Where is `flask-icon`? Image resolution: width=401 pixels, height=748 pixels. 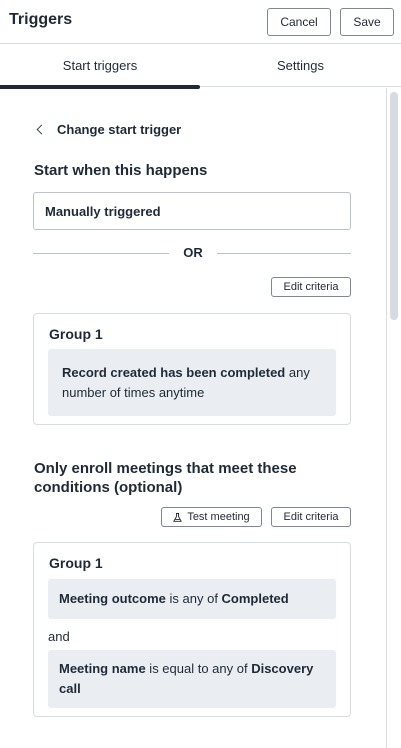 flask-icon is located at coordinates (178, 517).